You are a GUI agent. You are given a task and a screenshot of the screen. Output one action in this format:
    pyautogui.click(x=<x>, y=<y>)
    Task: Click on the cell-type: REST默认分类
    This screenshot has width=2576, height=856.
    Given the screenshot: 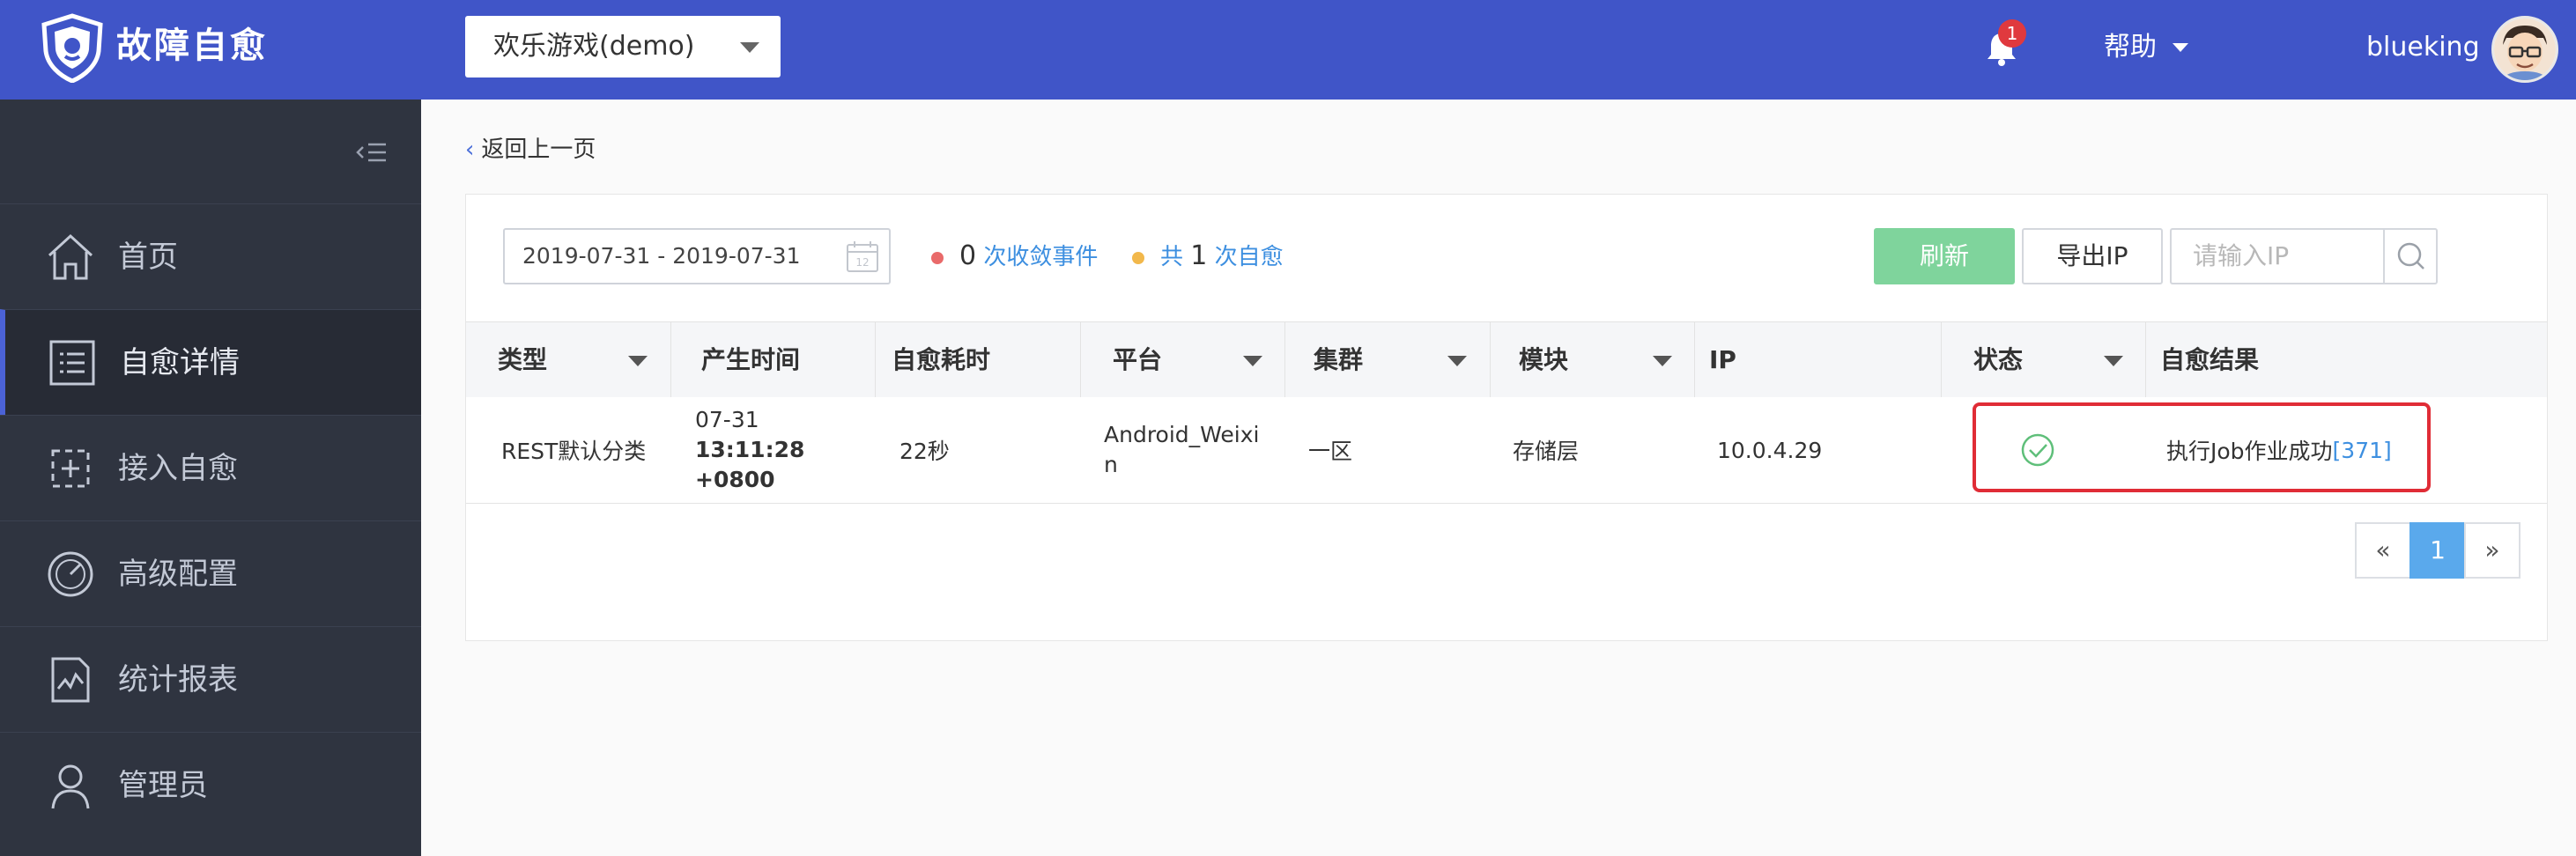 What is the action you would take?
    pyautogui.click(x=574, y=452)
    